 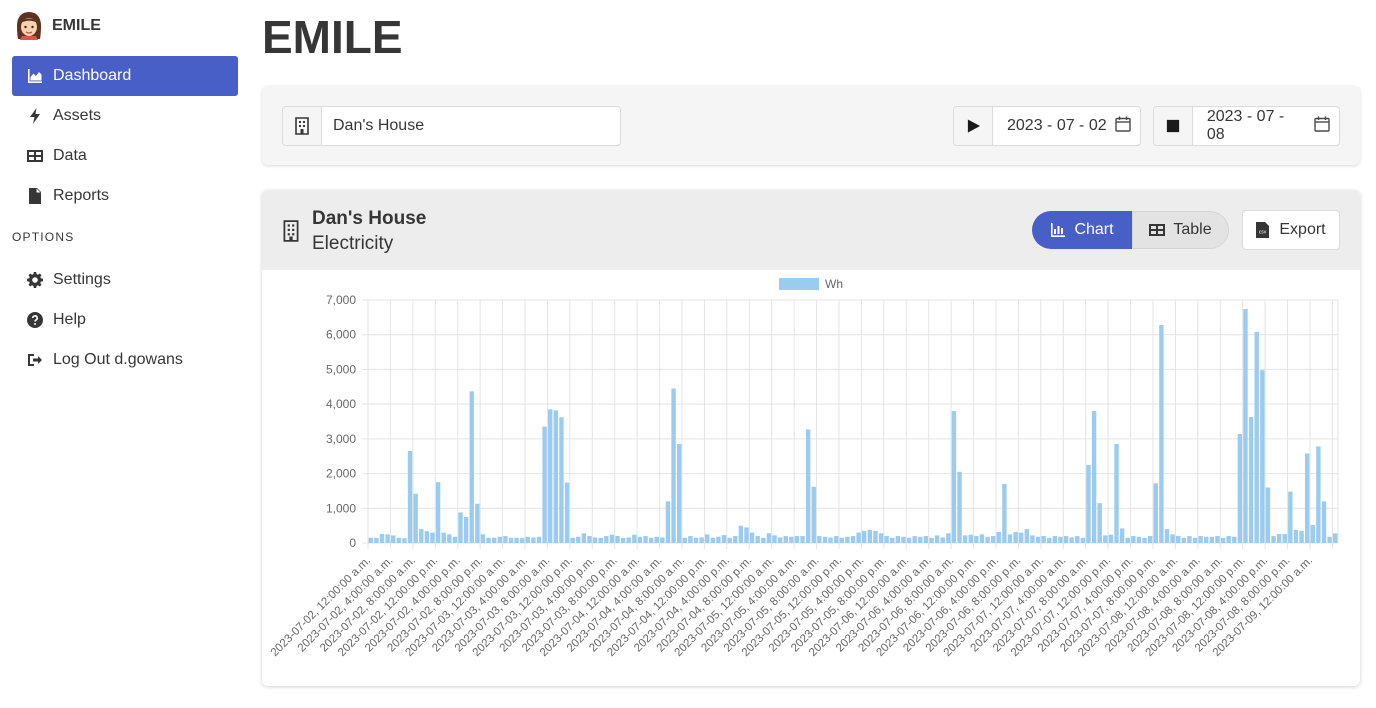 What do you see at coordinates (1057, 125) in the screenshot?
I see `start-date-value: 2023 - 07 - 02` at bounding box center [1057, 125].